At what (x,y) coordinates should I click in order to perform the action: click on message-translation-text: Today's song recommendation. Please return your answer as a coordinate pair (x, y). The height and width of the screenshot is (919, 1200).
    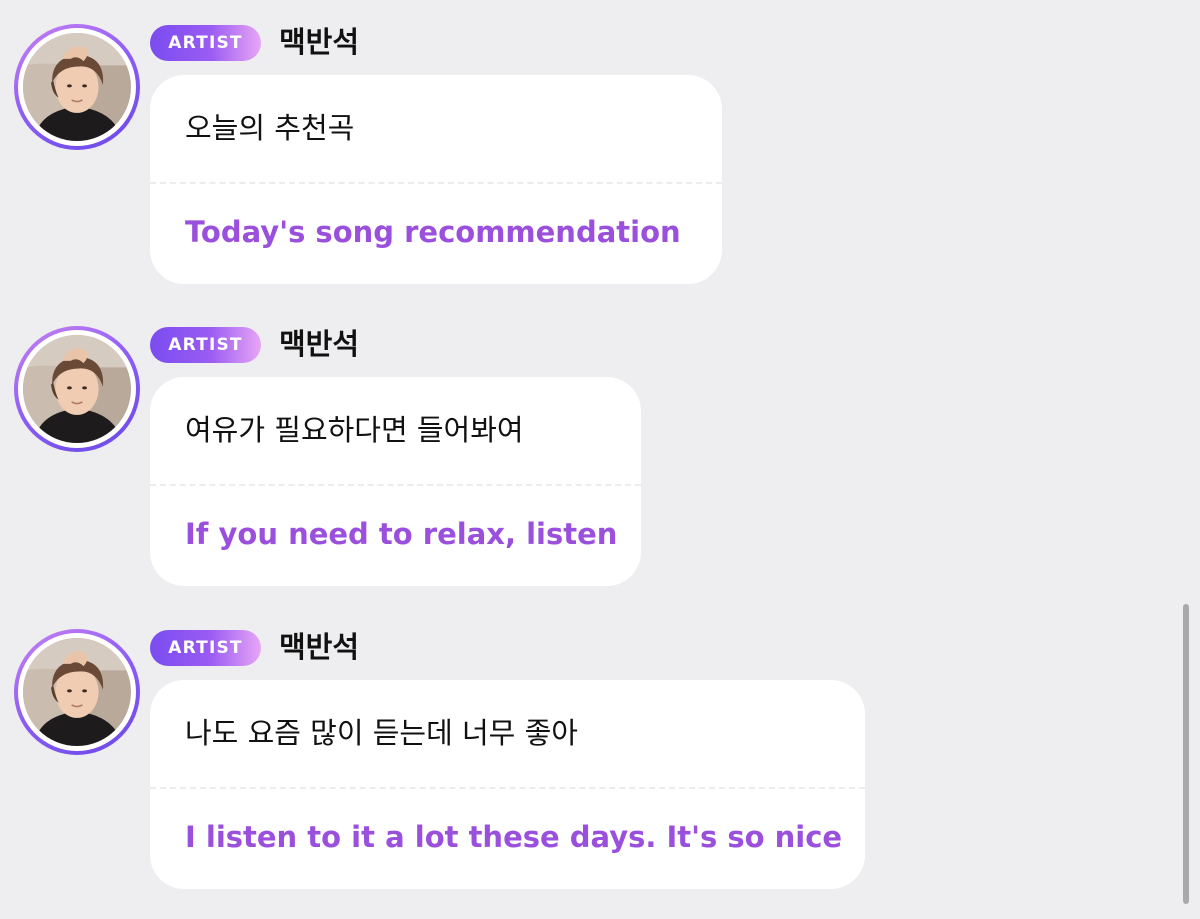
    Looking at the image, I should click on (433, 232).